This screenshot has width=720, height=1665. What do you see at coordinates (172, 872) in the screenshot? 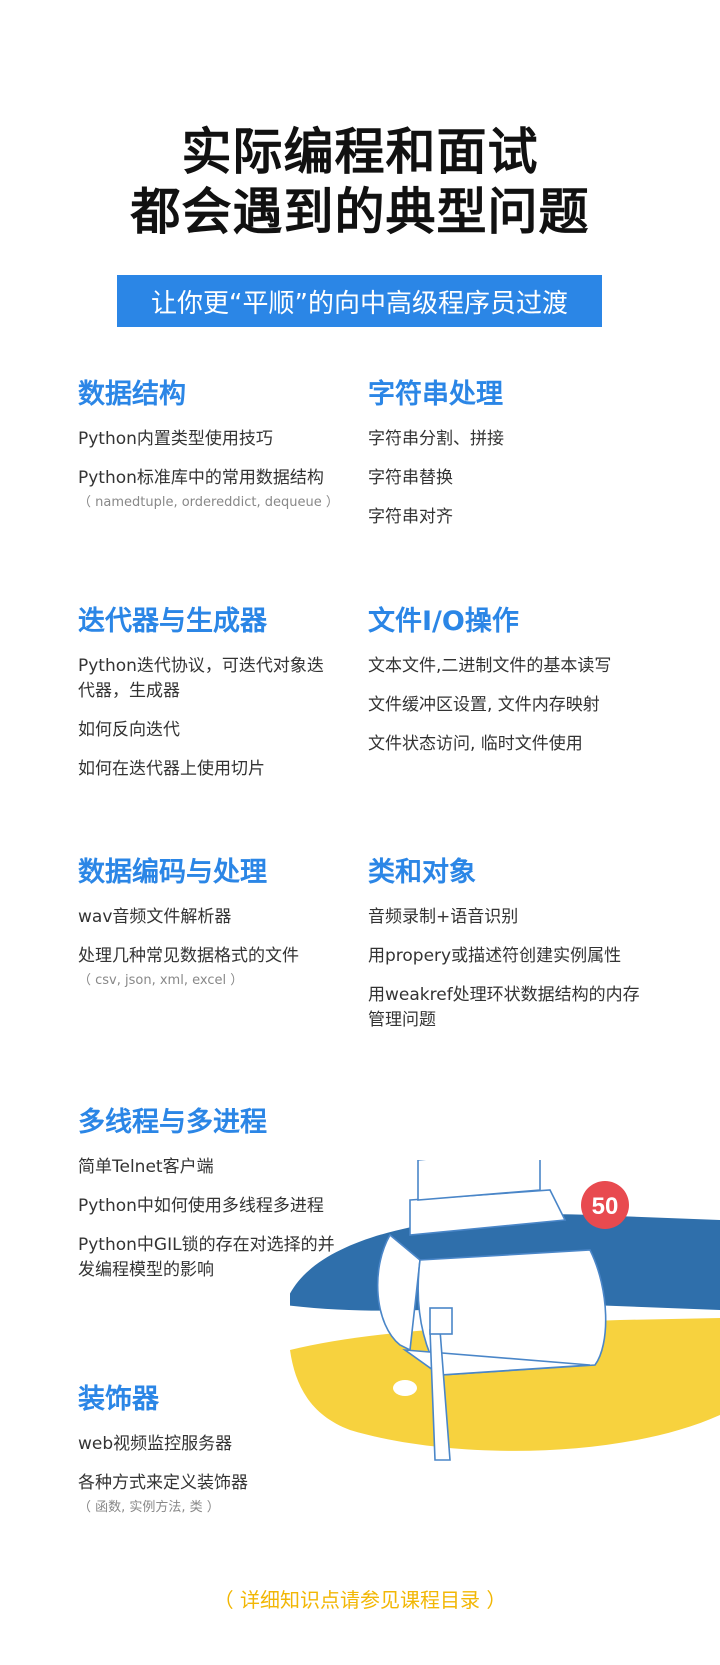
I see `section-title: 数据编码与处理` at bounding box center [172, 872].